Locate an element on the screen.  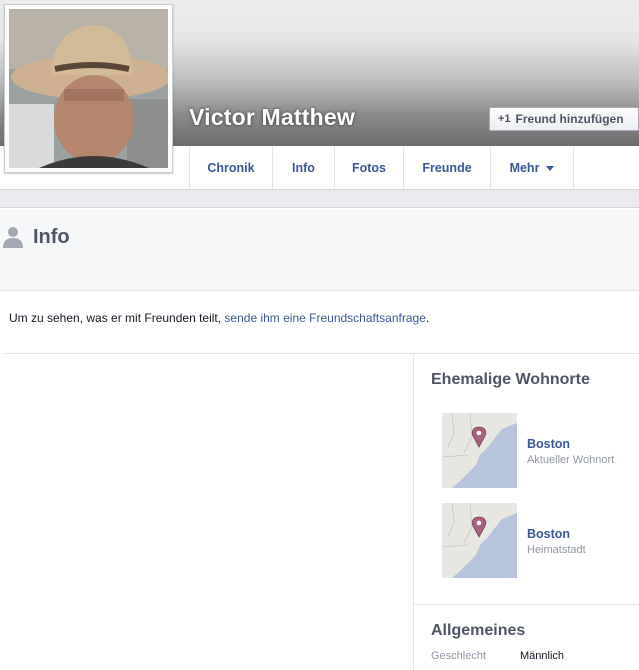
profile-name: Victor Matthew is located at coordinates (272, 117).